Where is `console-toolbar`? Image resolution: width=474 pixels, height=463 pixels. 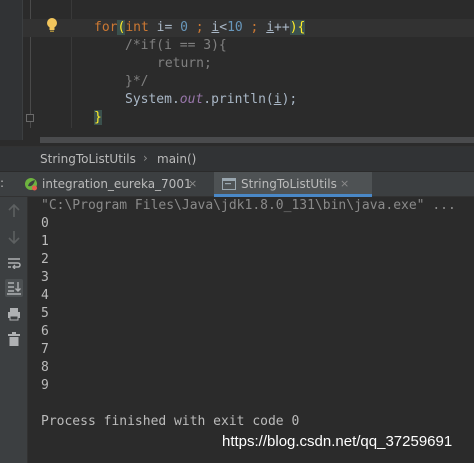 console-toolbar is located at coordinates (14, 330).